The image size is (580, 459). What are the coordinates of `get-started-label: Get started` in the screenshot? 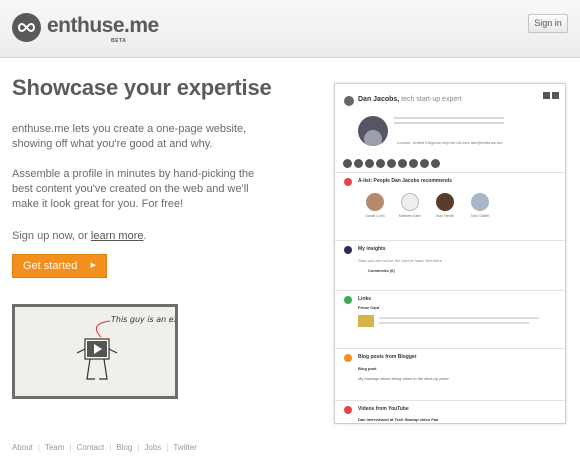 It's located at (50, 266).